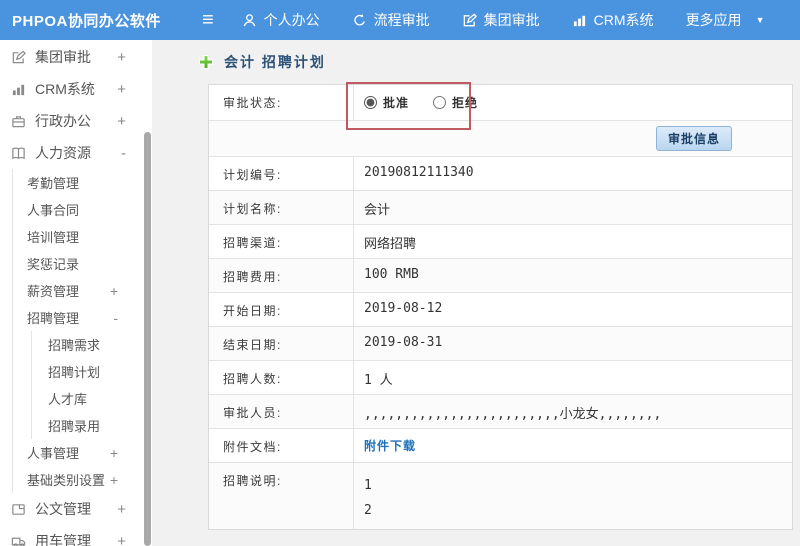 The width and height of the screenshot is (800, 546). I want to click on bar-chart-icon, so click(579, 20).